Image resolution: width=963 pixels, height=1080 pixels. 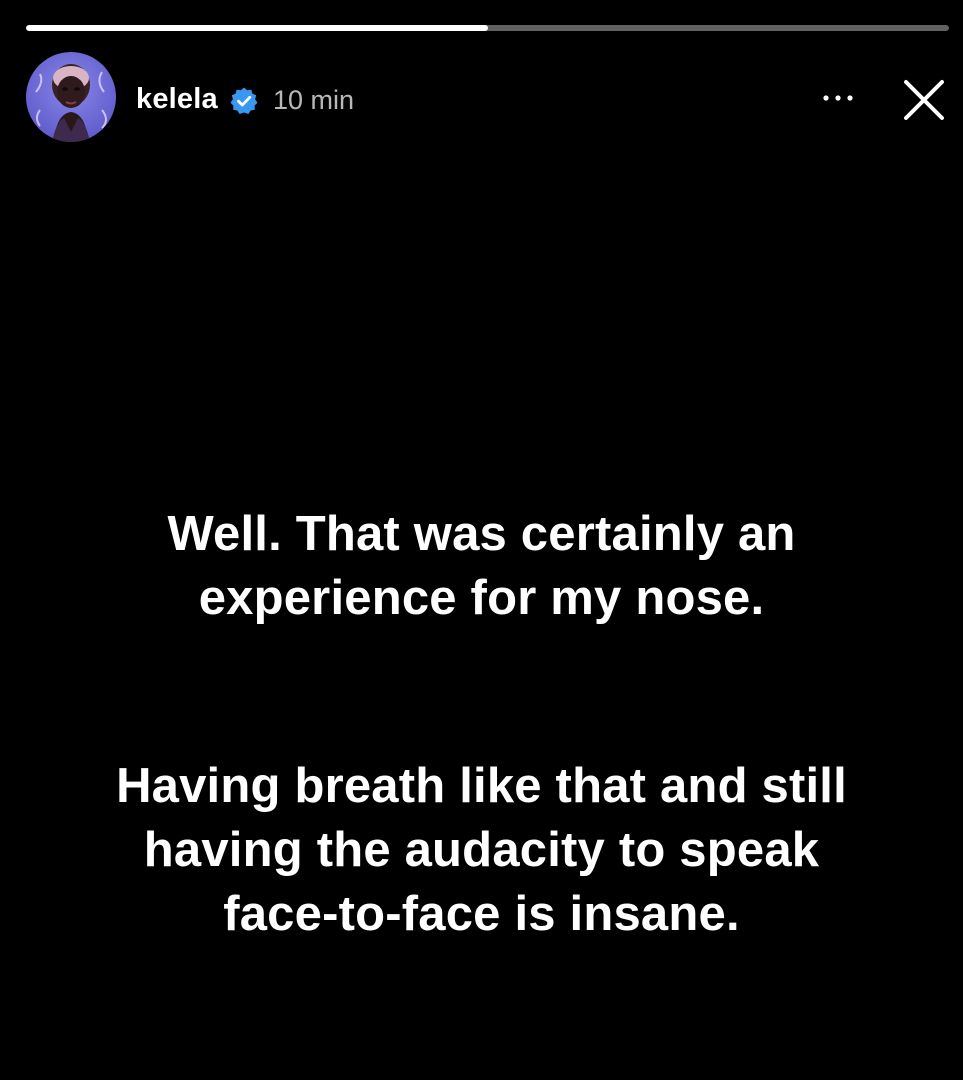 I want to click on more-options-button, so click(x=838, y=98).